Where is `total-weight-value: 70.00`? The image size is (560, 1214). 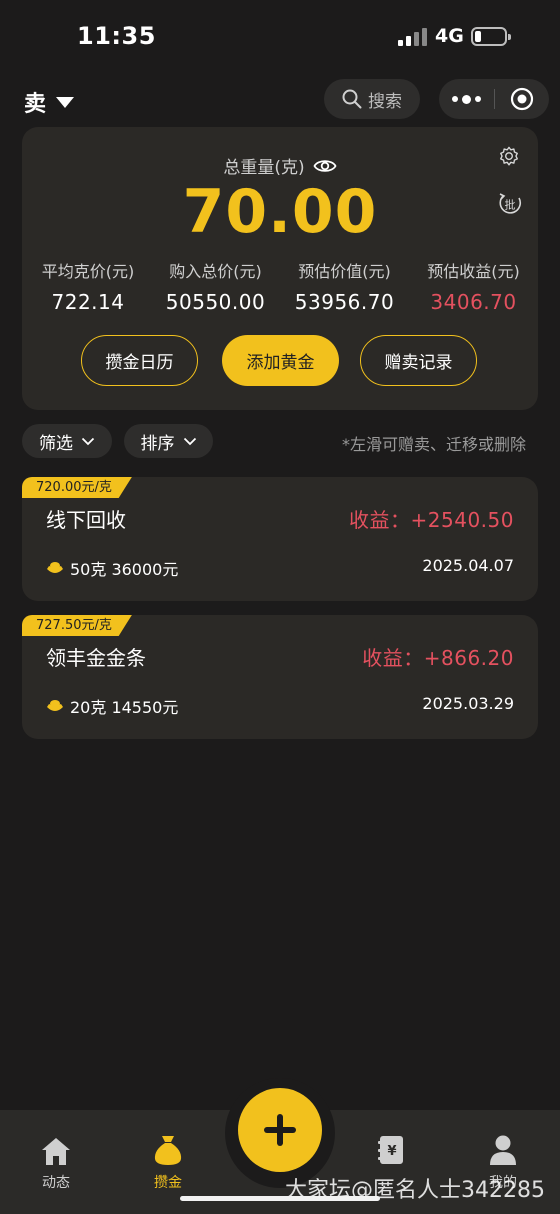 total-weight-value: 70.00 is located at coordinates (280, 212).